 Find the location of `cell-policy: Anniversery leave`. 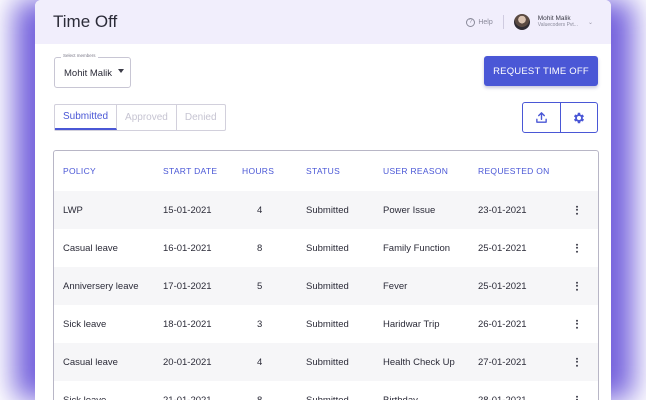

cell-policy: Anniversery leave is located at coordinates (101, 286).